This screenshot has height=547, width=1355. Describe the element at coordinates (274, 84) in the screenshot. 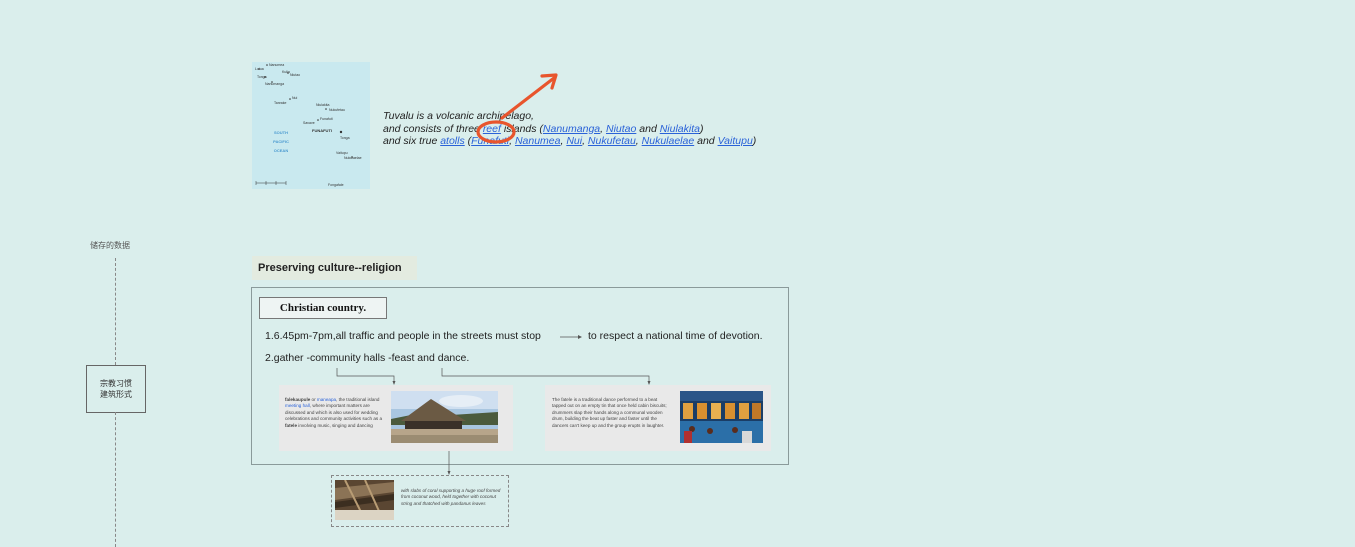

I see `map-label: Nanumanga` at that location.